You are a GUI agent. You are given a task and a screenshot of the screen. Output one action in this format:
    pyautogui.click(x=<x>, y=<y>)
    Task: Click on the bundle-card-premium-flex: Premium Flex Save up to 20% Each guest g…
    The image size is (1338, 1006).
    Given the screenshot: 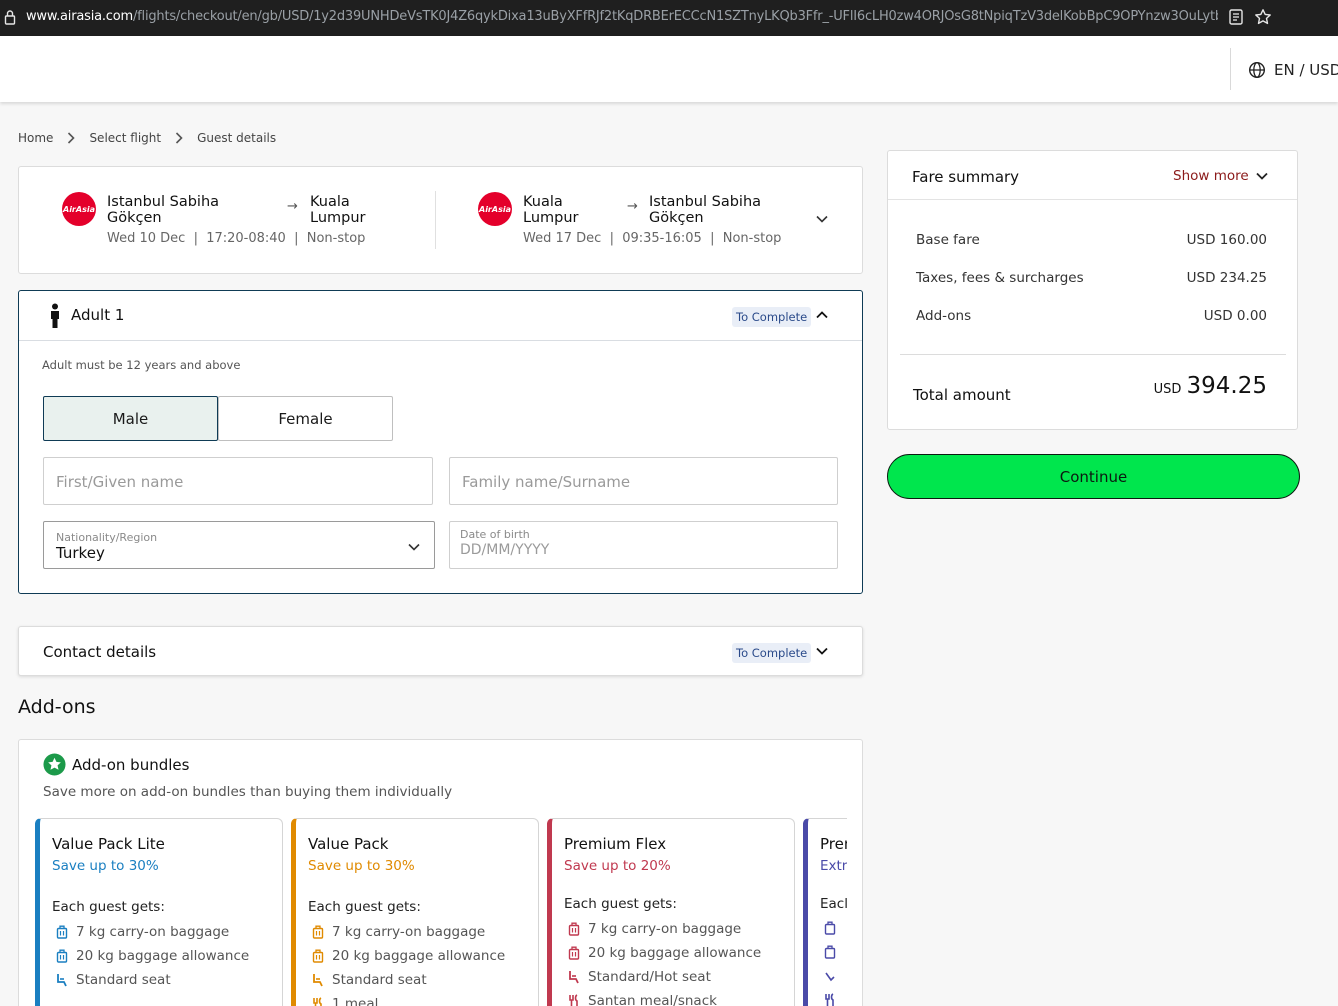 What is the action you would take?
    pyautogui.click(x=671, y=912)
    